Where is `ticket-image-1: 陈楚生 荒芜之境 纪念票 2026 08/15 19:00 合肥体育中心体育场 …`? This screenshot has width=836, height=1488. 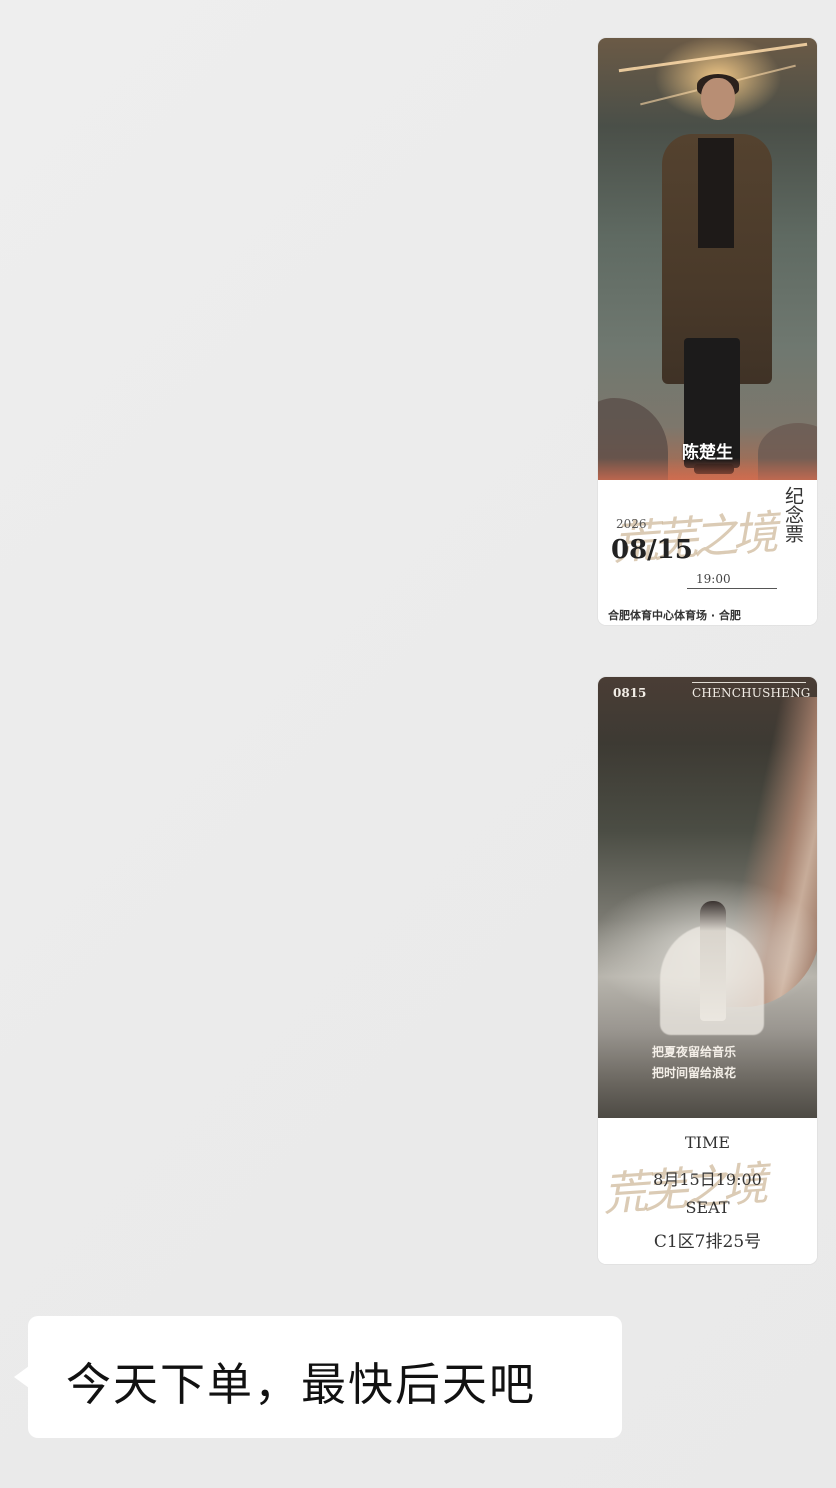 ticket-image-1: 陈楚生 荒芜之境 纪念票 2026 08/15 19:00 合肥体育中心体育场 … is located at coordinates (707, 331).